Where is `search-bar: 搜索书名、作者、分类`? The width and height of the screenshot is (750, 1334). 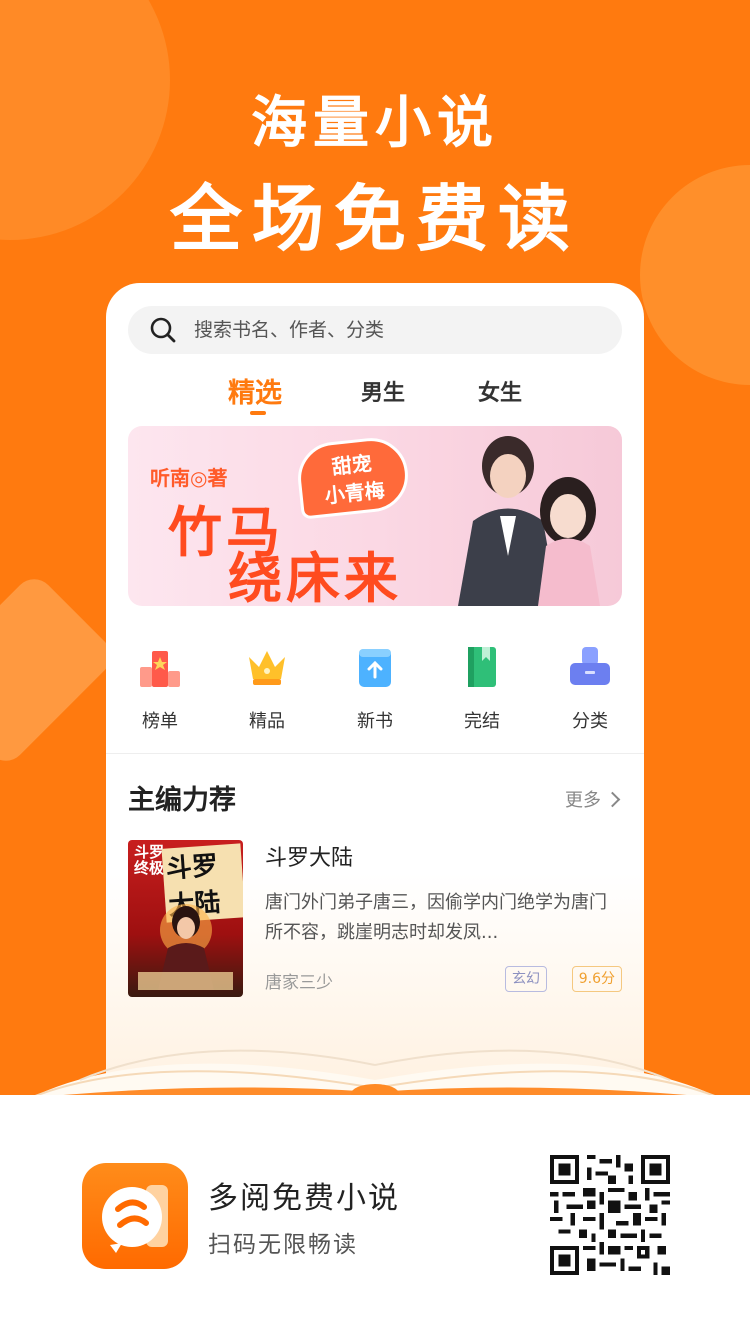
search-bar: 搜索书名、作者、分类 is located at coordinates (375, 330).